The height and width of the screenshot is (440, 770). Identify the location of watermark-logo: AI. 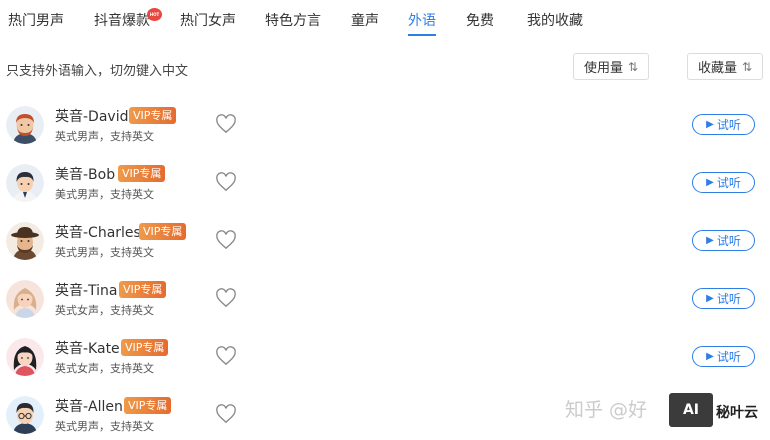
(691, 410).